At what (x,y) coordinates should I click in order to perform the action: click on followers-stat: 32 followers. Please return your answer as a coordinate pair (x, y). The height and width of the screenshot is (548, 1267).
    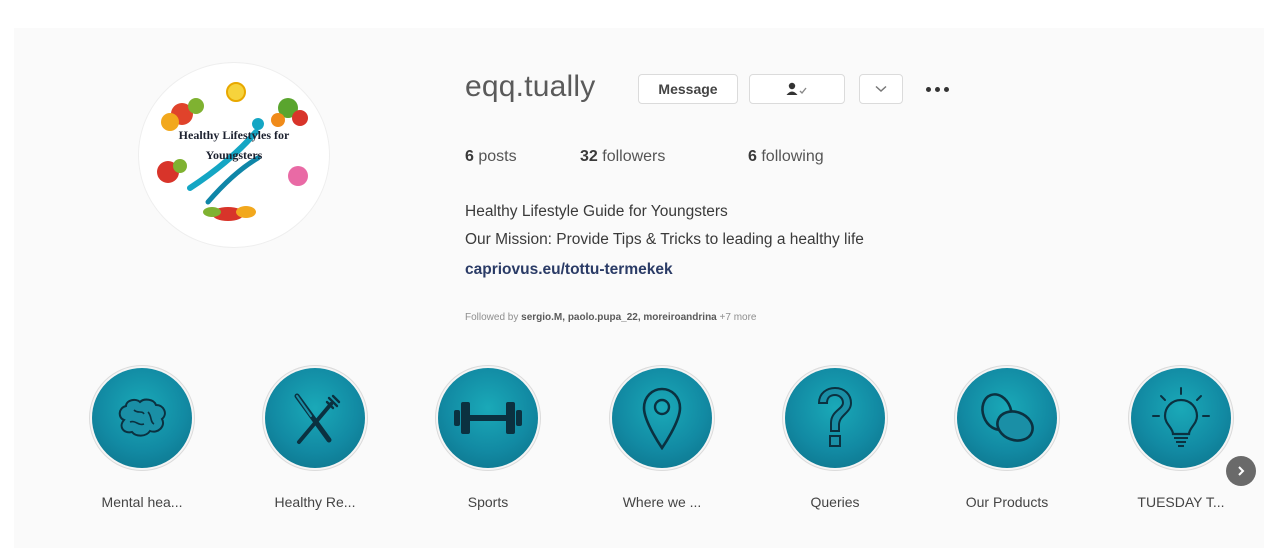
    Looking at the image, I should click on (622, 157).